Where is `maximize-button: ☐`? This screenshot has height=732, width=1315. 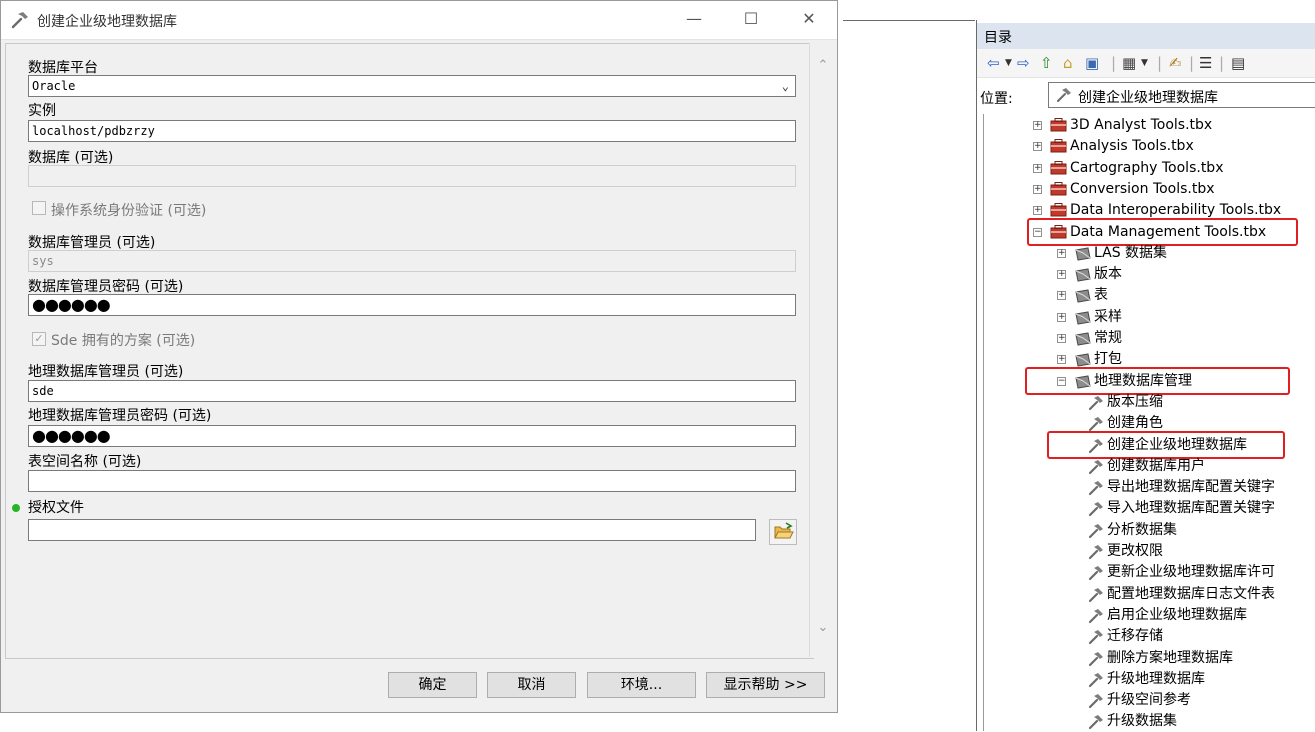
maximize-button: ☐ is located at coordinates (751, 19).